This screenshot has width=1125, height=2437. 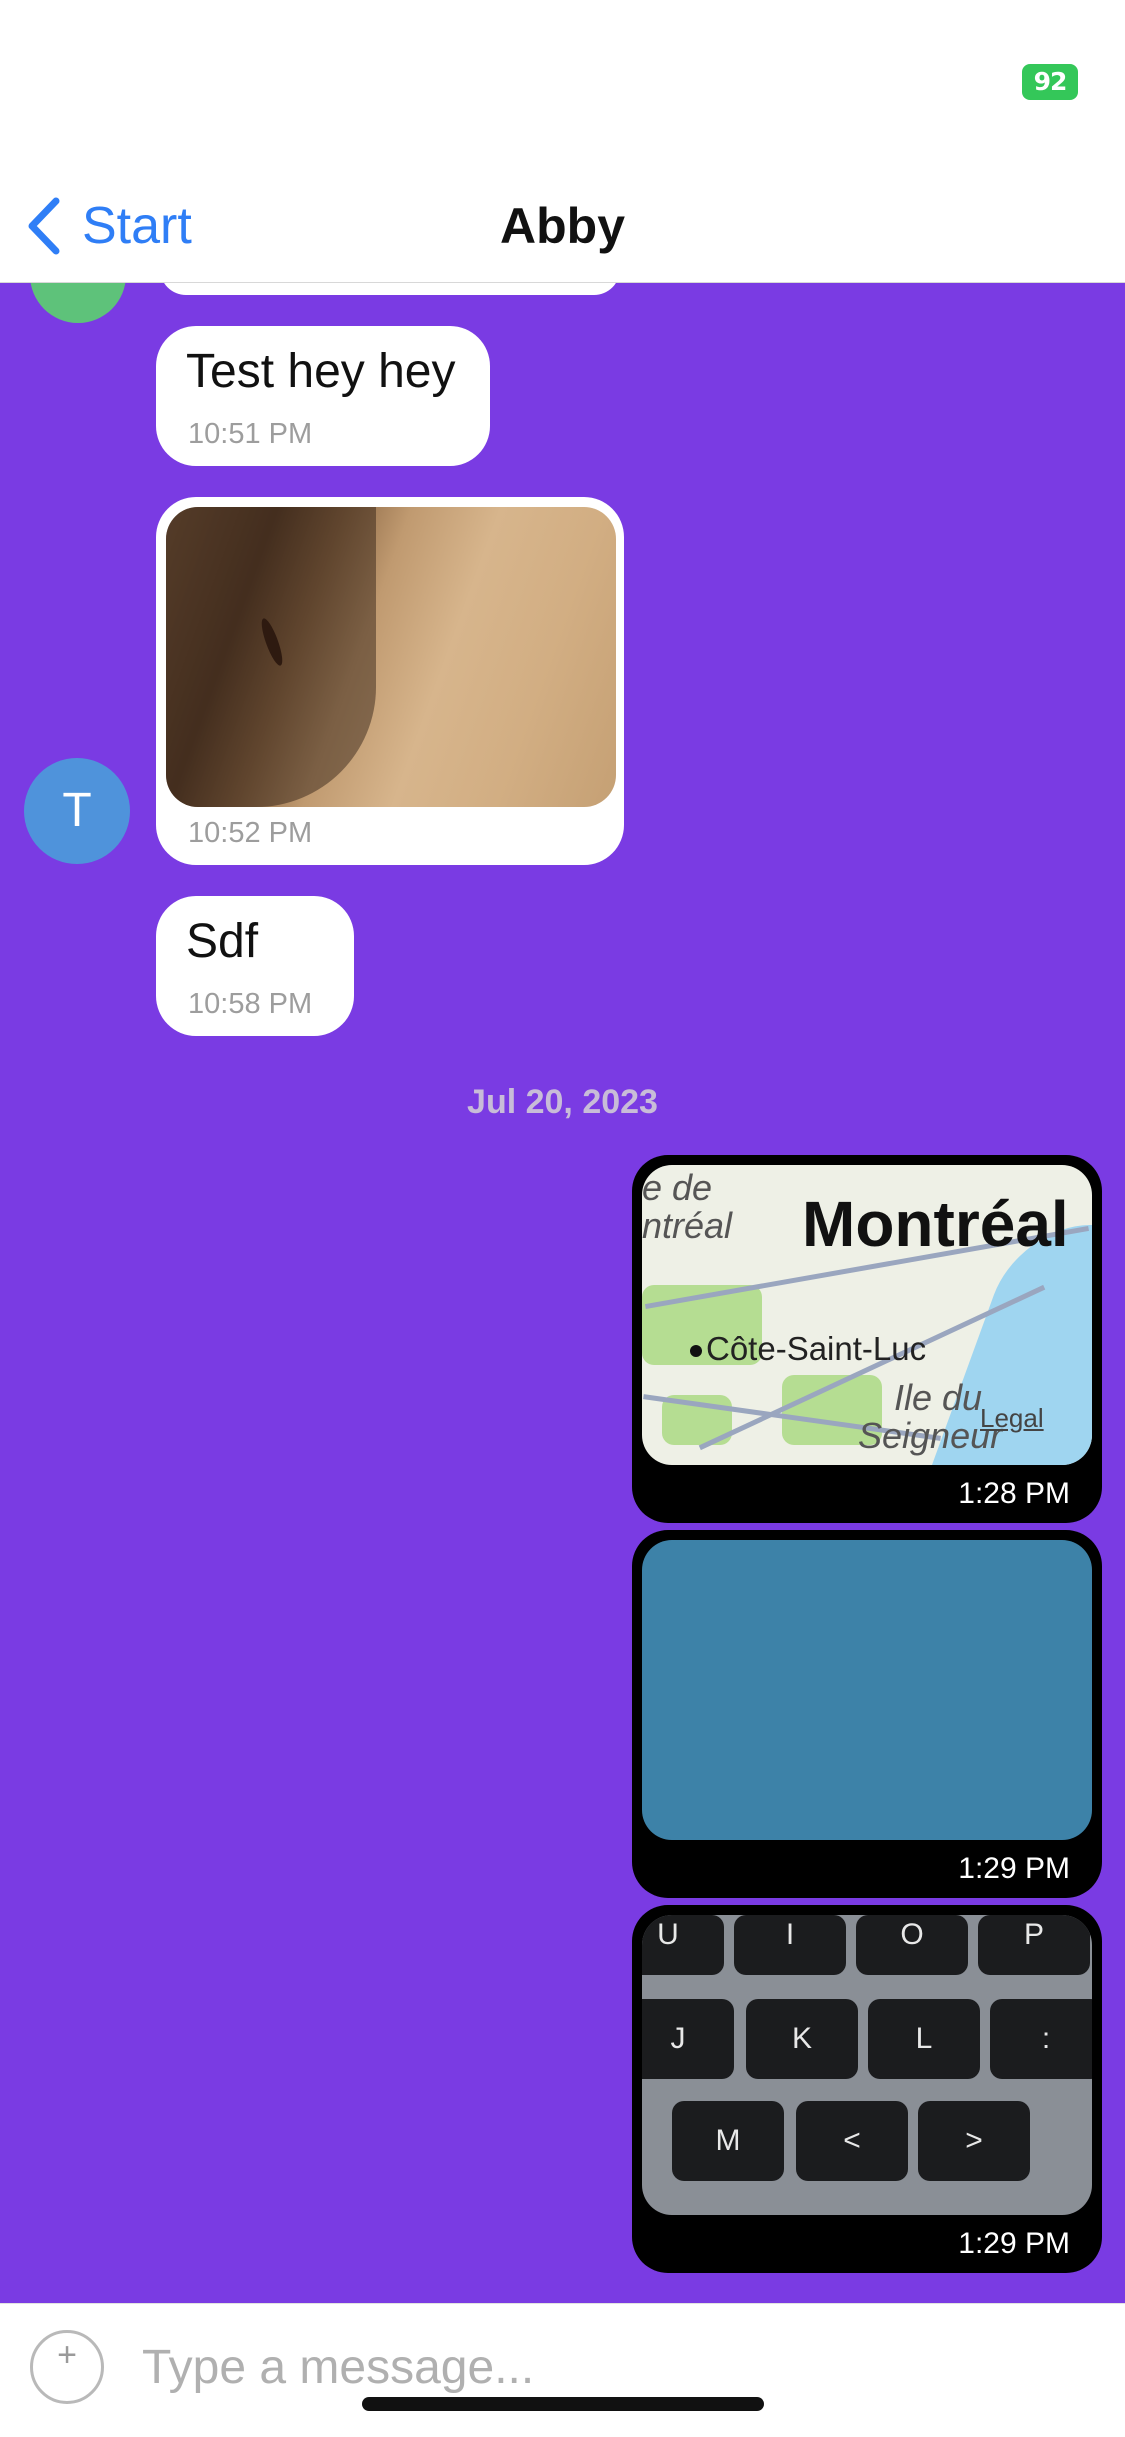 What do you see at coordinates (78, 303) in the screenshot?
I see `avatar` at bounding box center [78, 303].